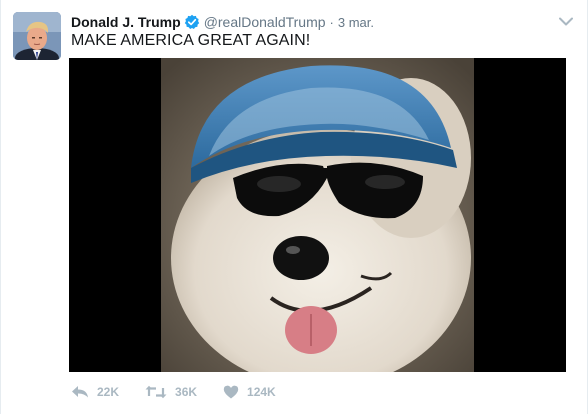  What do you see at coordinates (261, 392) in the screenshot?
I see `like-count: 124K` at bounding box center [261, 392].